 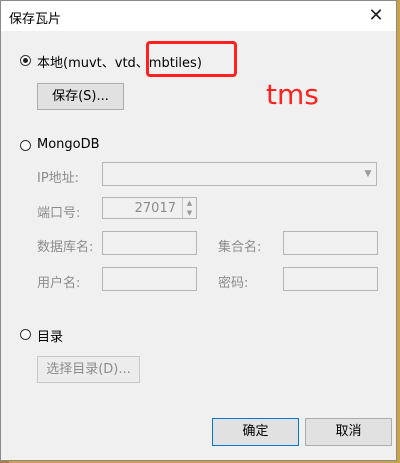 I want to click on password-input, so click(x=330, y=279).